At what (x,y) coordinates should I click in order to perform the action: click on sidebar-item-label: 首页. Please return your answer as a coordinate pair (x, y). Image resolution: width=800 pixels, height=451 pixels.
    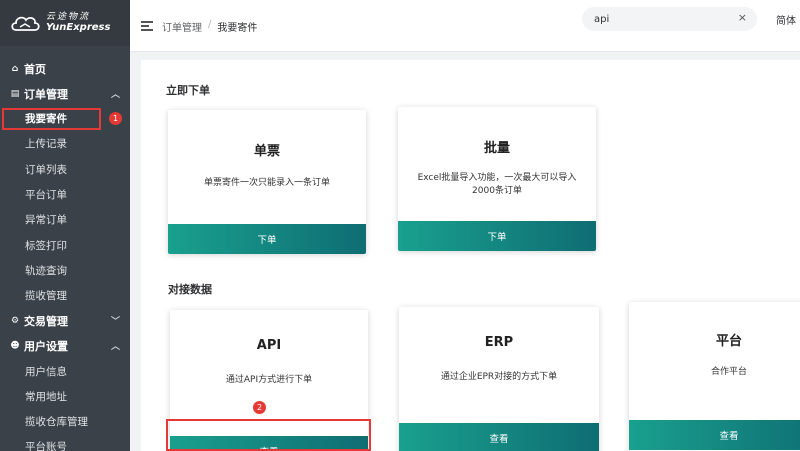
    Looking at the image, I should click on (35, 69).